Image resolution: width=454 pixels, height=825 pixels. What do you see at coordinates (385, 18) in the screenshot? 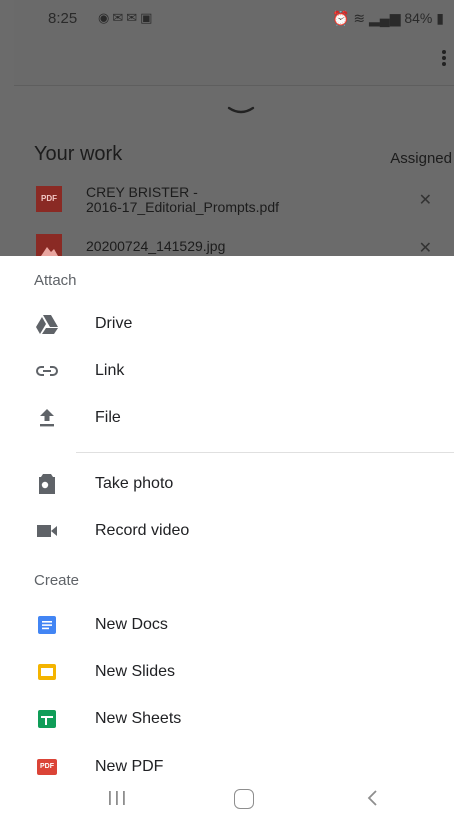
I see `signal-icon: ▂▄▆` at bounding box center [385, 18].